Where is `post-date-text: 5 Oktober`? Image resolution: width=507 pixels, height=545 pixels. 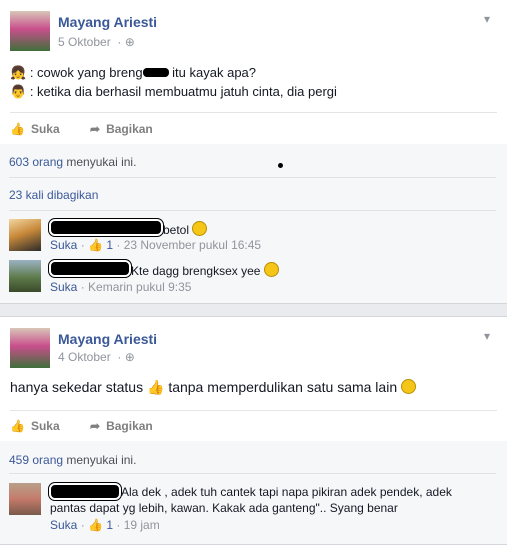 post-date-text: 5 Oktober is located at coordinates (84, 42).